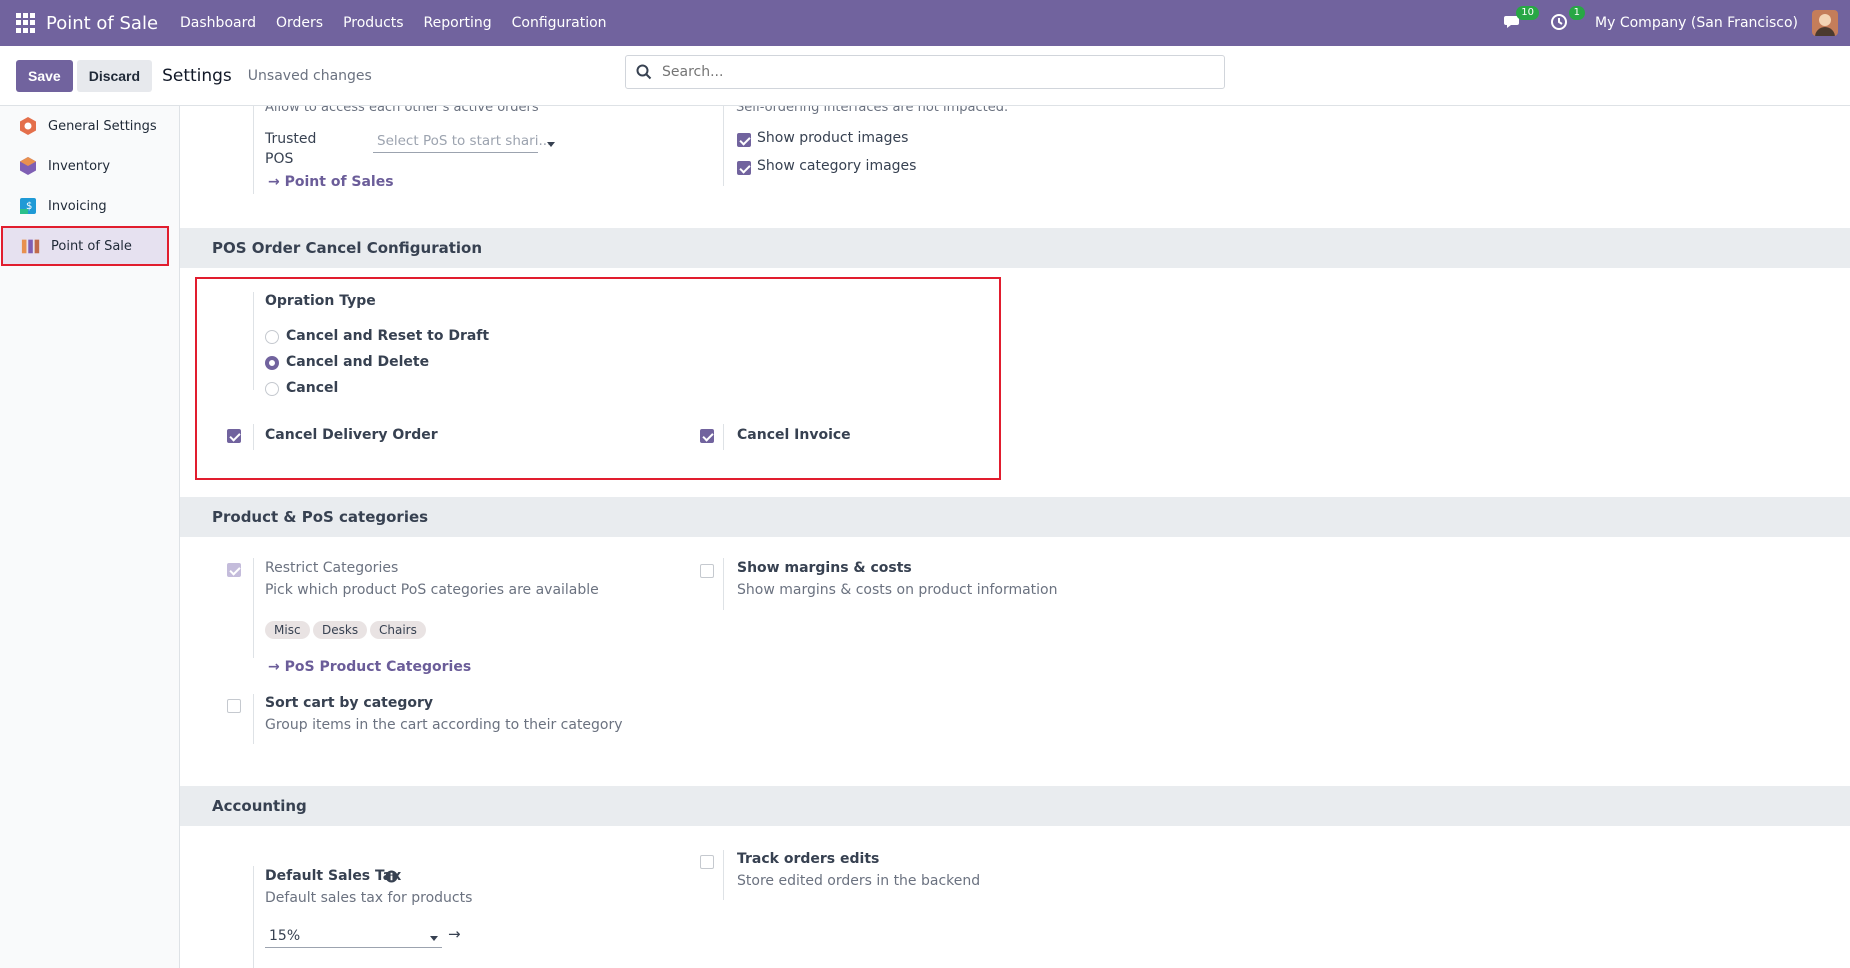 The width and height of the screenshot is (1850, 968). Describe the element at coordinates (387, 336) in the screenshot. I see `option-cancel-reset-draft: Cancel and Reset to Draft` at that location.